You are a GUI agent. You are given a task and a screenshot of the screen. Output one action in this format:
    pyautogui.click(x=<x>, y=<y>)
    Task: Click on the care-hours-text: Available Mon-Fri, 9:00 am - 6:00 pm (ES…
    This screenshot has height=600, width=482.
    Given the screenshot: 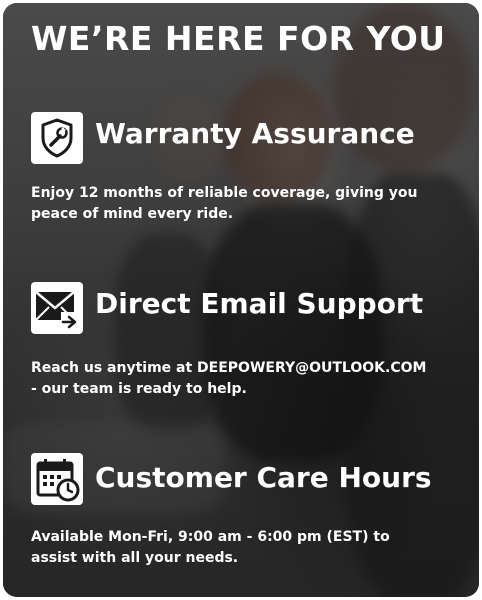 What is the action you would take?
    pyautogui.click(x=251, y=548)
    